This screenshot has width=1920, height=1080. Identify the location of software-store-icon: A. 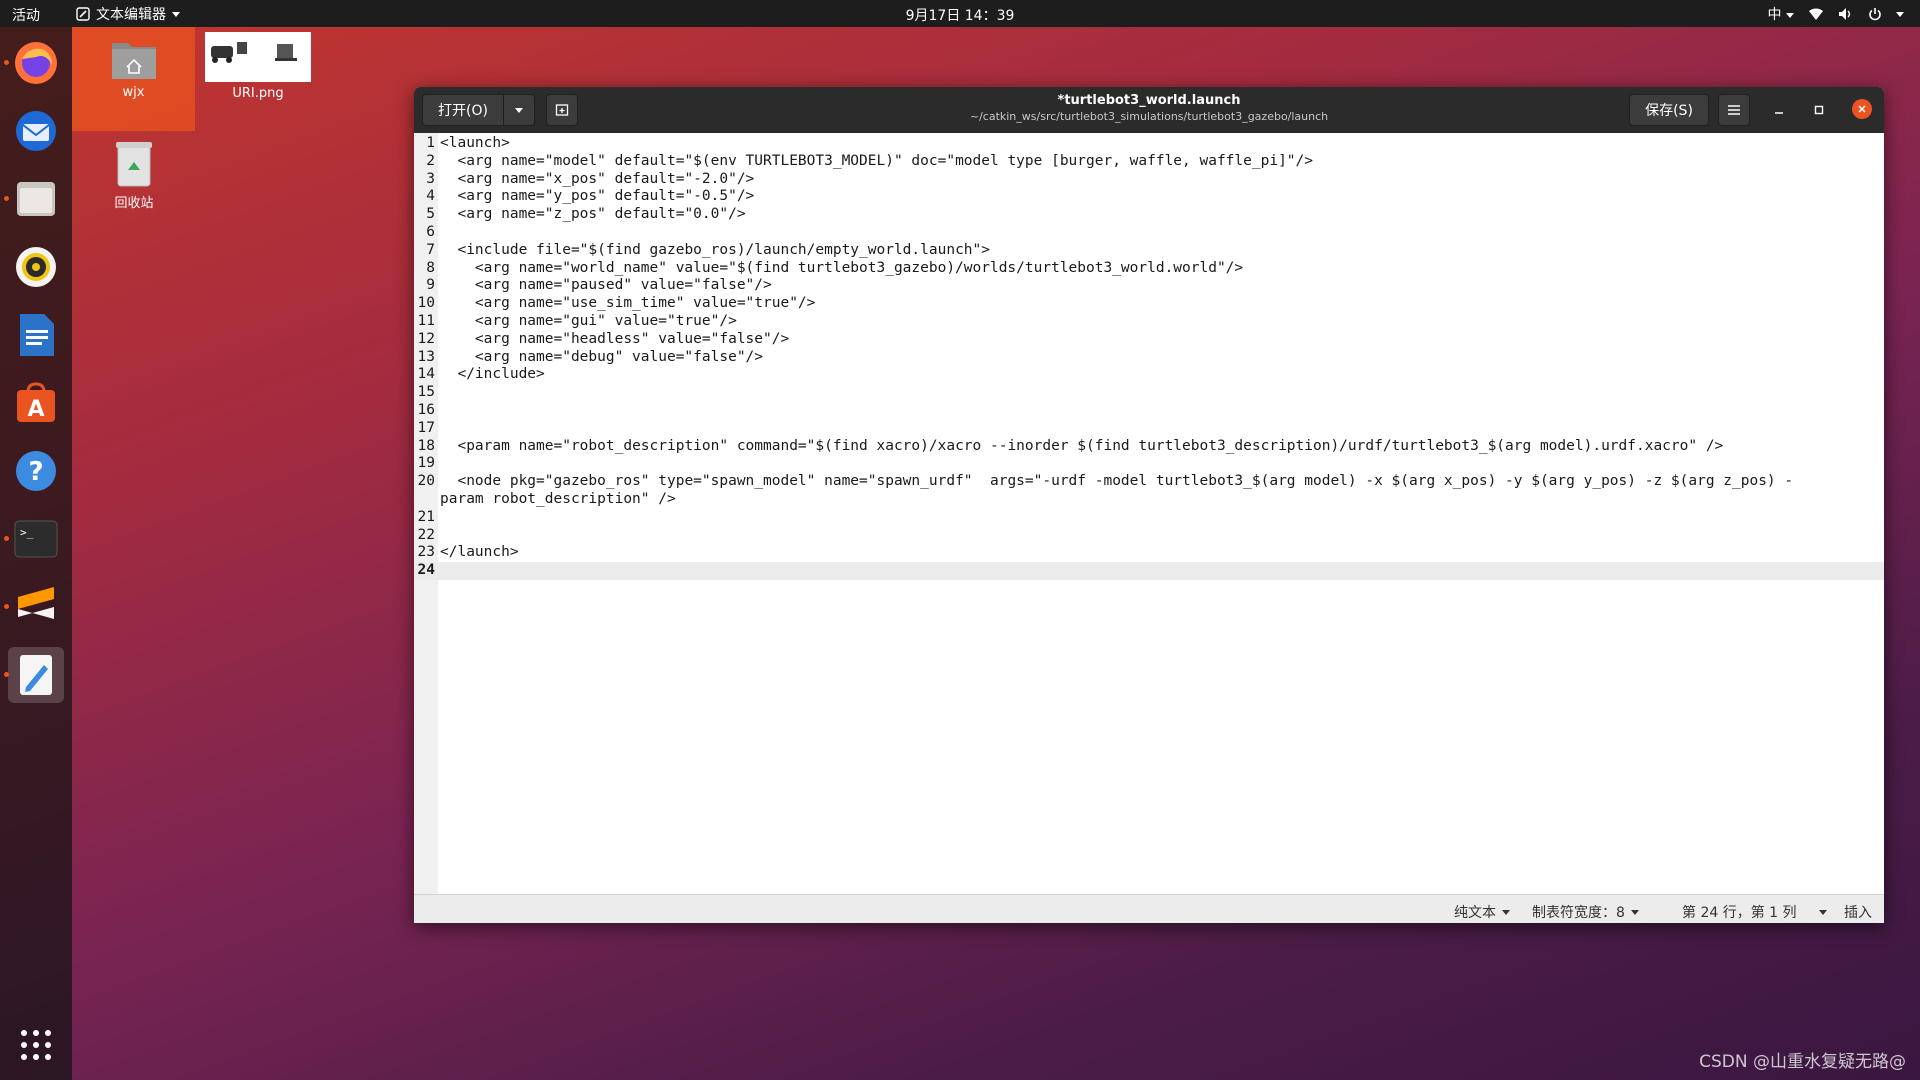
(36, 402).